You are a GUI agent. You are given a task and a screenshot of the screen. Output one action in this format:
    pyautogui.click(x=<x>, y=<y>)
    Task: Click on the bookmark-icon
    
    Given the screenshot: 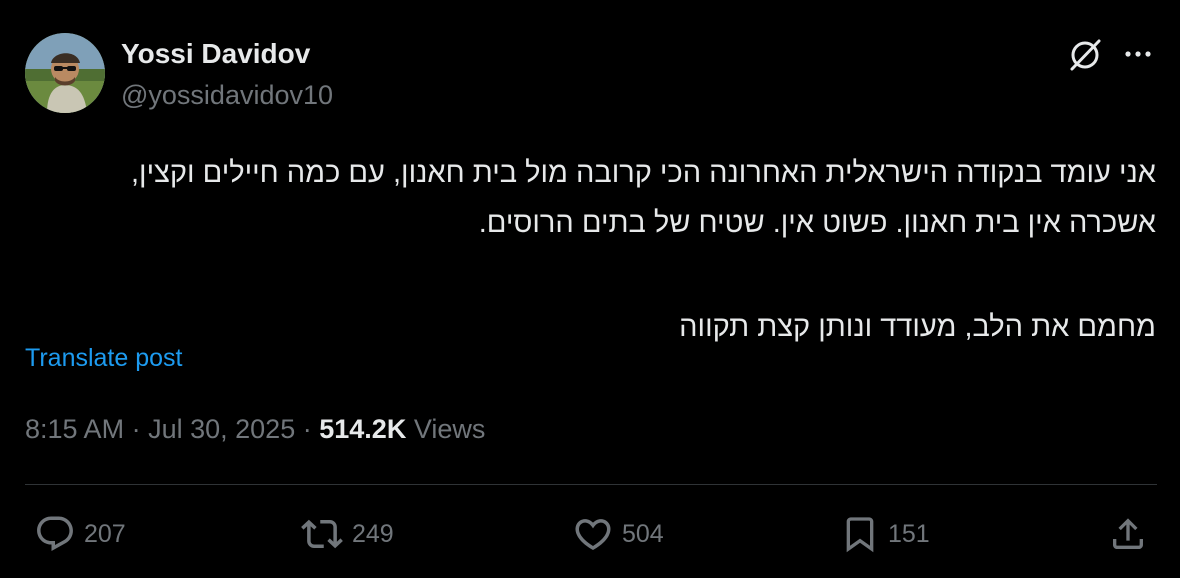 What is the action you would take?
    pyautogui.click(x=860, y=535)
    